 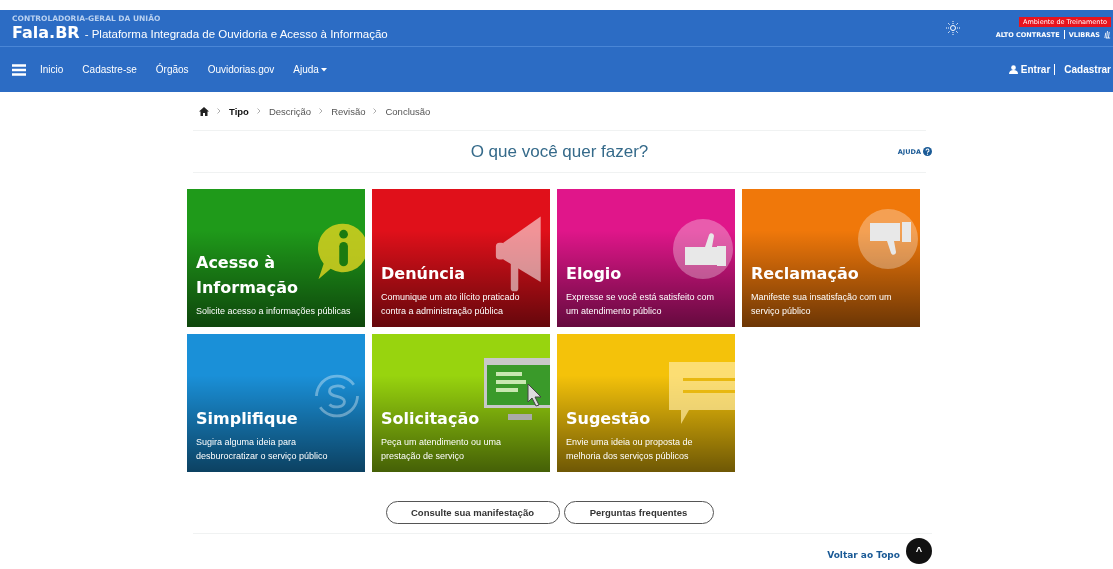 I want to click on sun-icon, so click(x=952, y=28).